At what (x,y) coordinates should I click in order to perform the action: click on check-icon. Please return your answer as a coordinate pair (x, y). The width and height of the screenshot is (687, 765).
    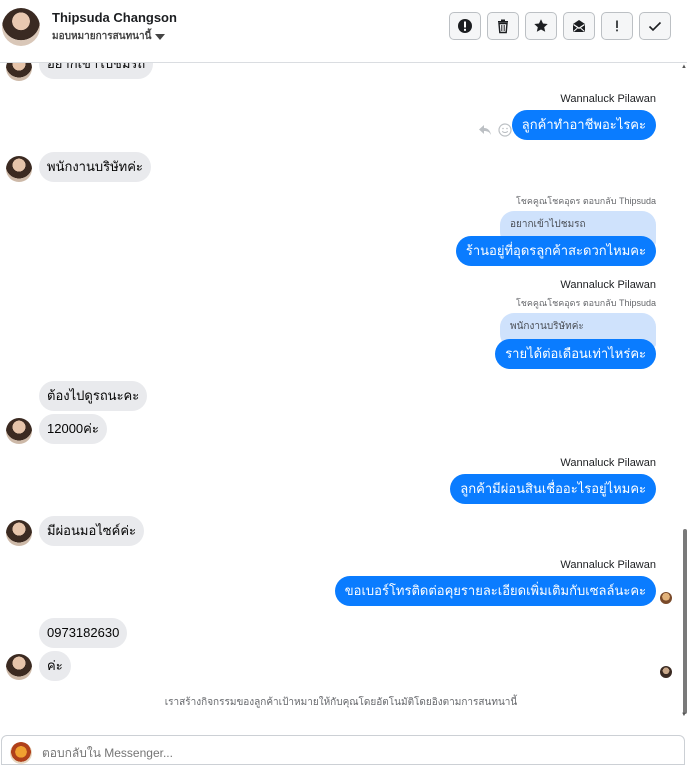
    Looking at the image, I should click on (655, 26).